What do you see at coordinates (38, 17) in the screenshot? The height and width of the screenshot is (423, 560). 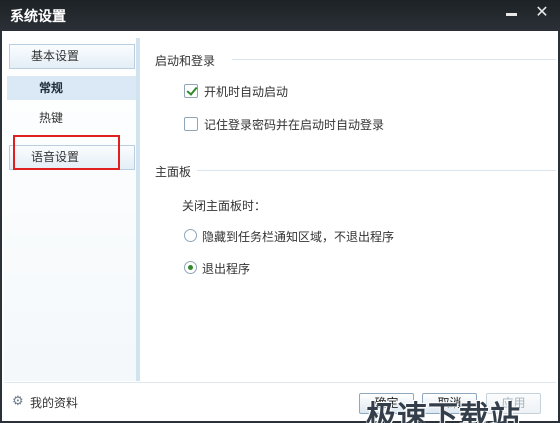 I see `window-title: 系统设置` at bounding box center [38, 17].